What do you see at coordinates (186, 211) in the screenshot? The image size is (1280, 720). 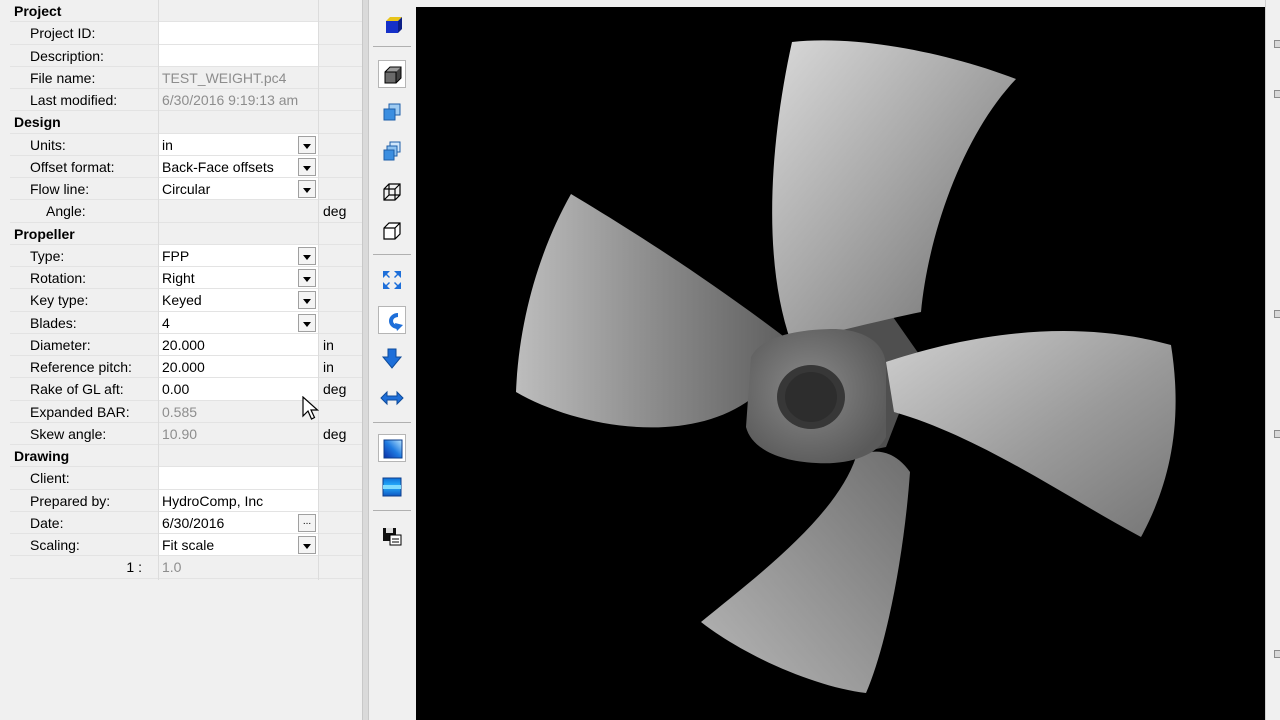 I see `property-row: Angle: deg` at bounding box center [186, 211].